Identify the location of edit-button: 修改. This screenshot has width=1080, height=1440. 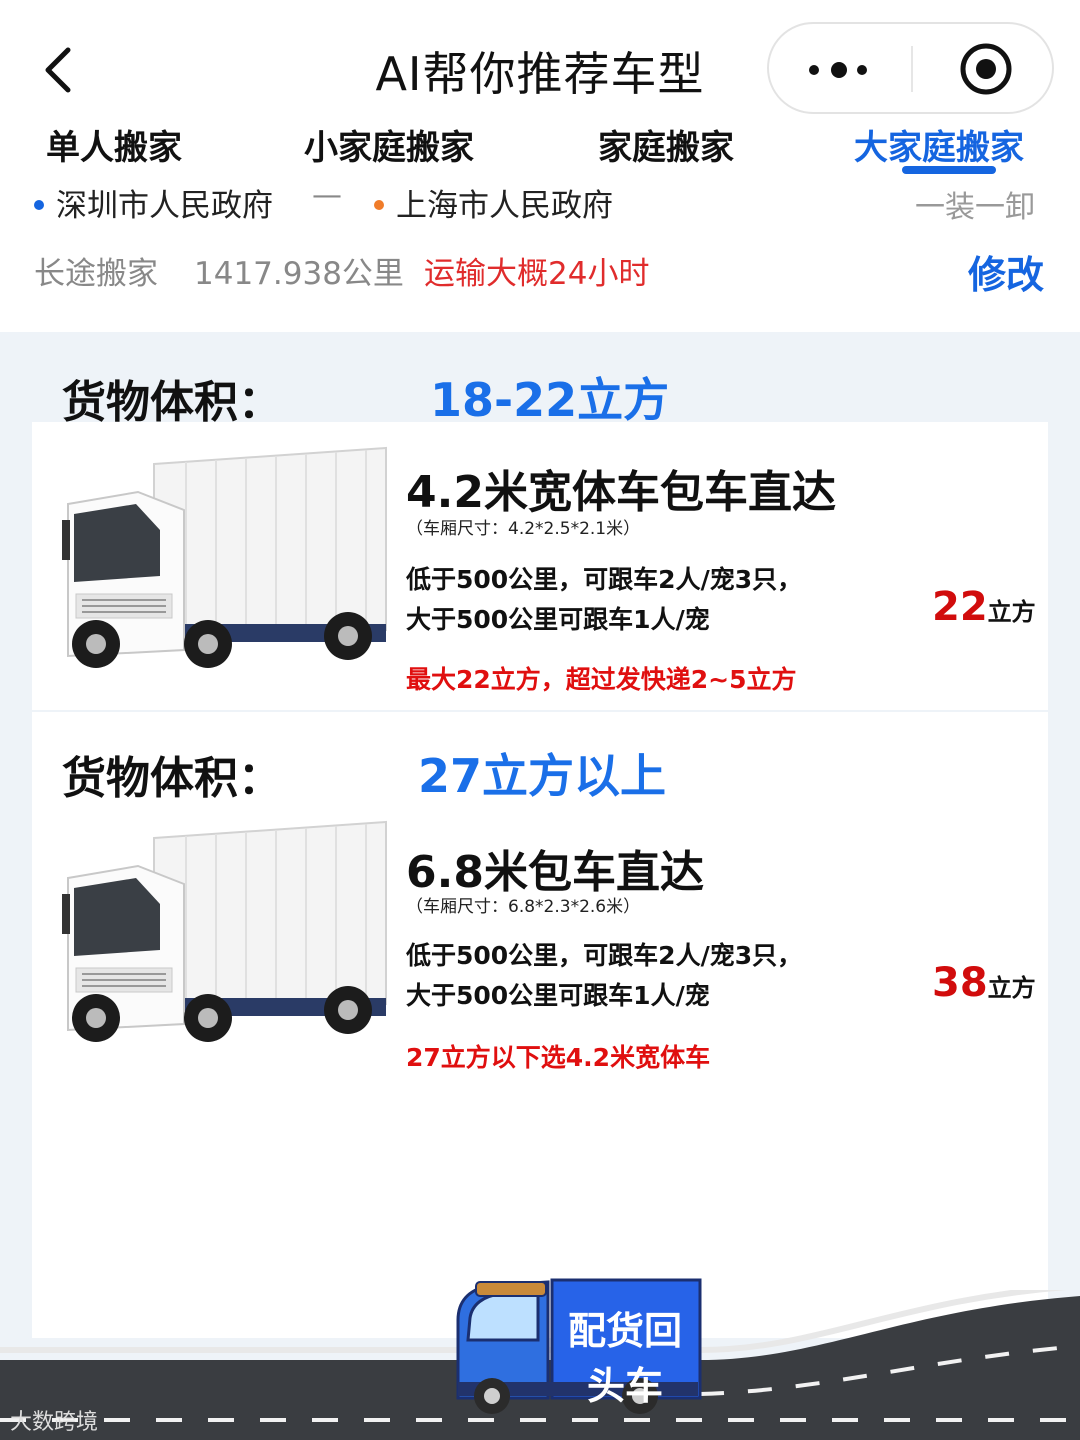
(1006, 271).